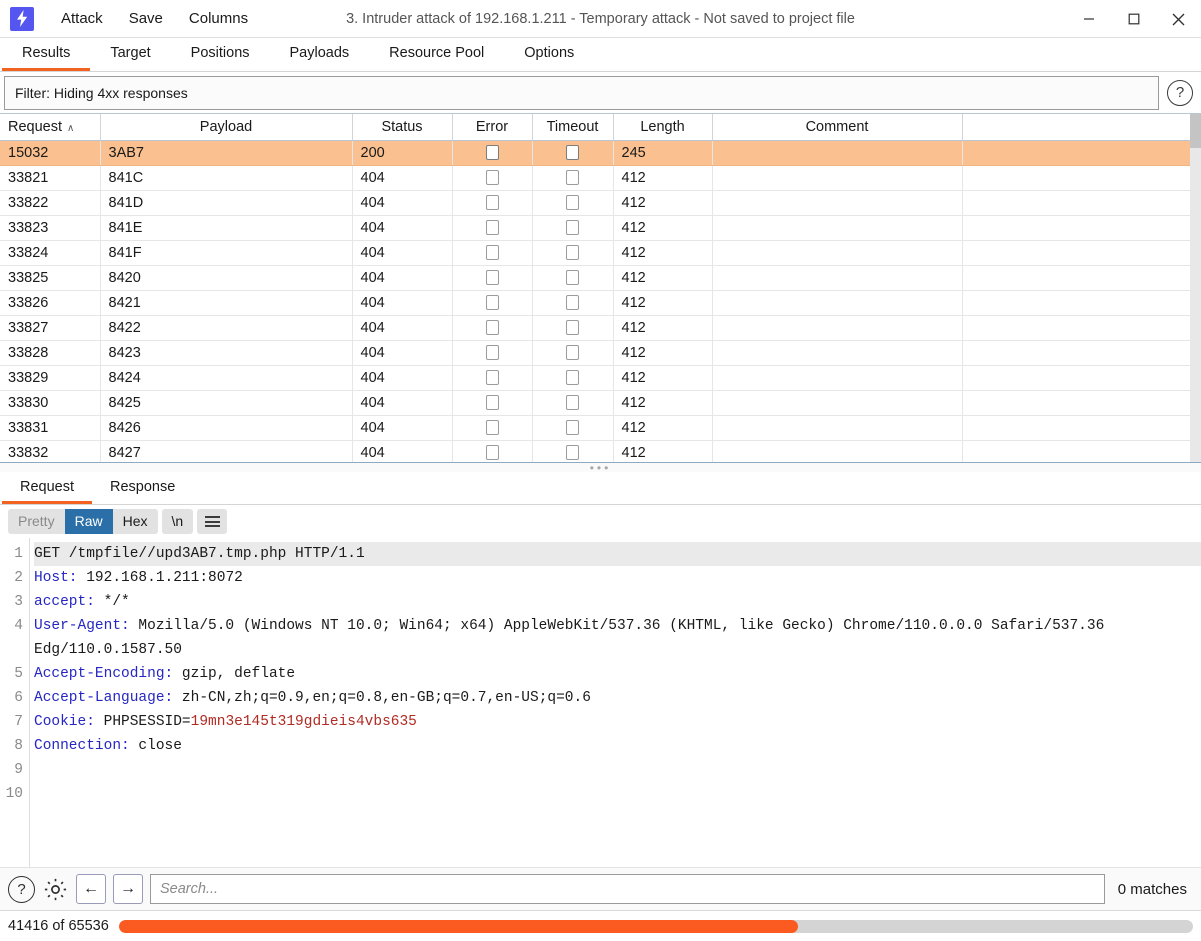 This screenshot has width=1201, height=941. I want to click on column-header-request: Request ∧, so click(50, 127).